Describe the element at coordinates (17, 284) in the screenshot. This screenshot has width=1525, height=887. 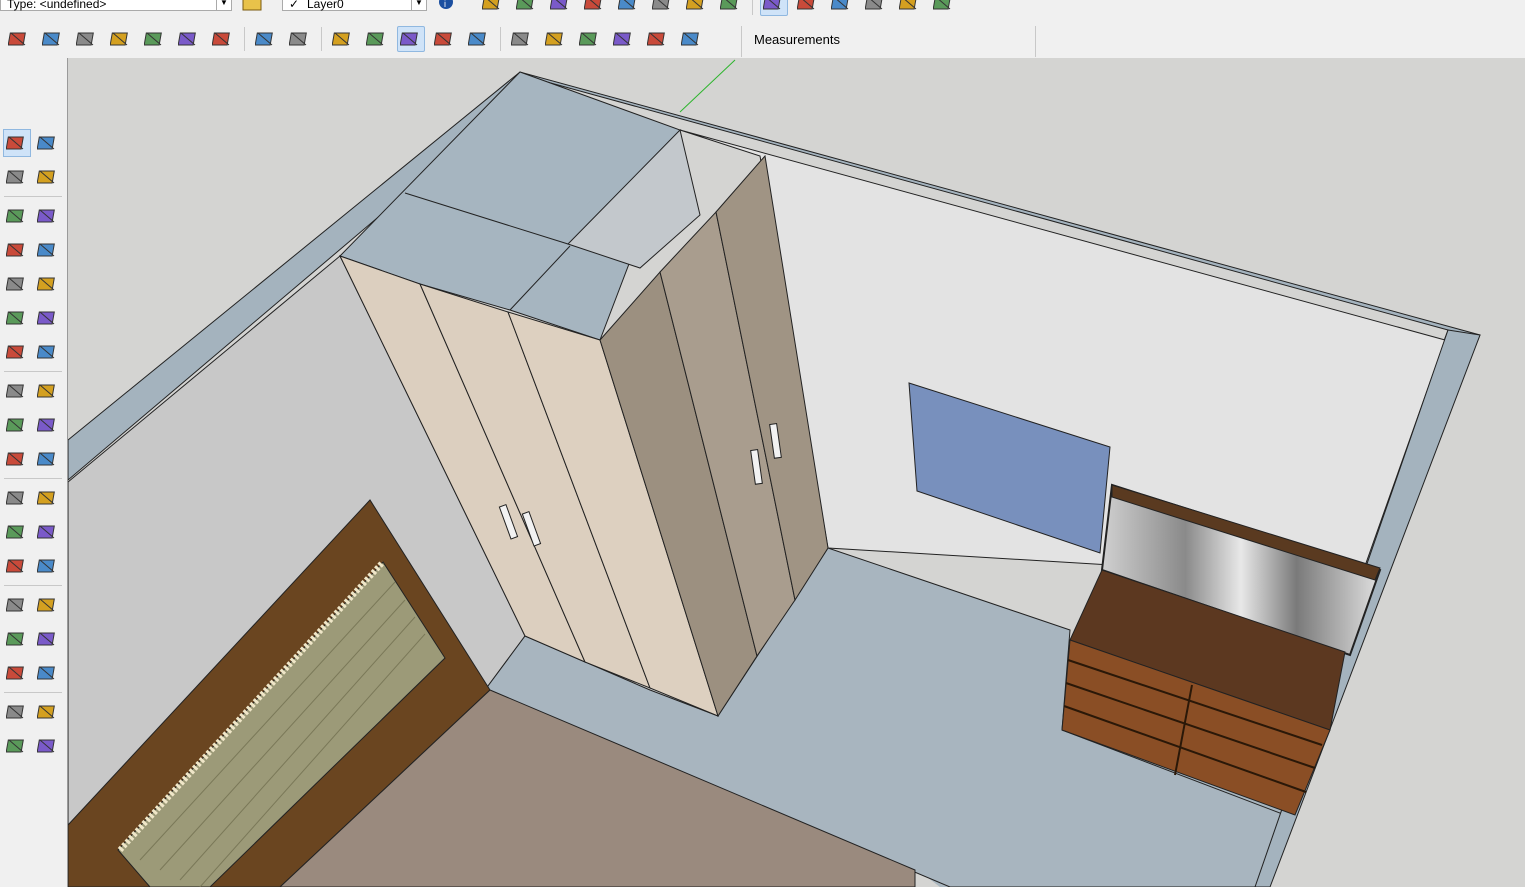
I see `circle-tool-icon` at that location.